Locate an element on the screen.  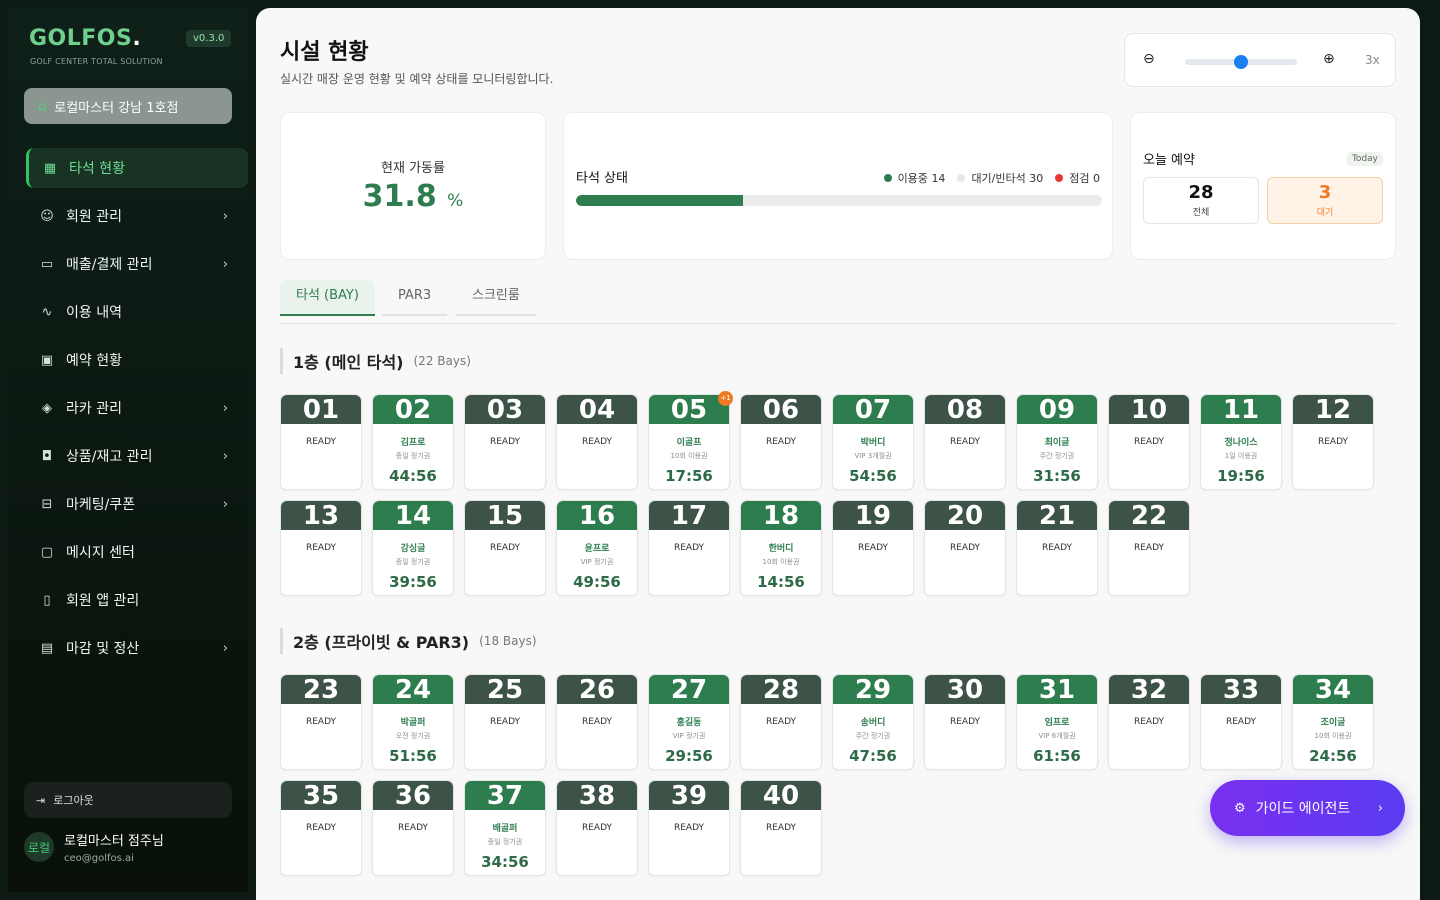
zoom-in-icon: ⊕ is located at coordinates (1329, 59).